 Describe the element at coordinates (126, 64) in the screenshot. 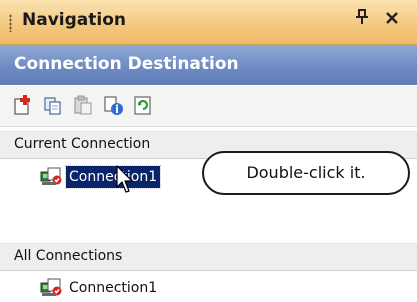

I see `connection-destination-title: Connection Destination` at that location.